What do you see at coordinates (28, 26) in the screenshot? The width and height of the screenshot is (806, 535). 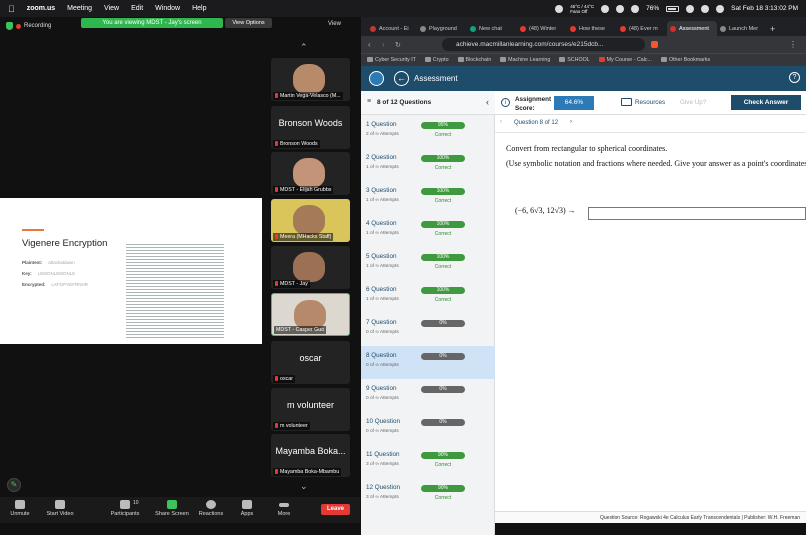 I see `recording-indicator: Recording` at bounding box center [28, 26].